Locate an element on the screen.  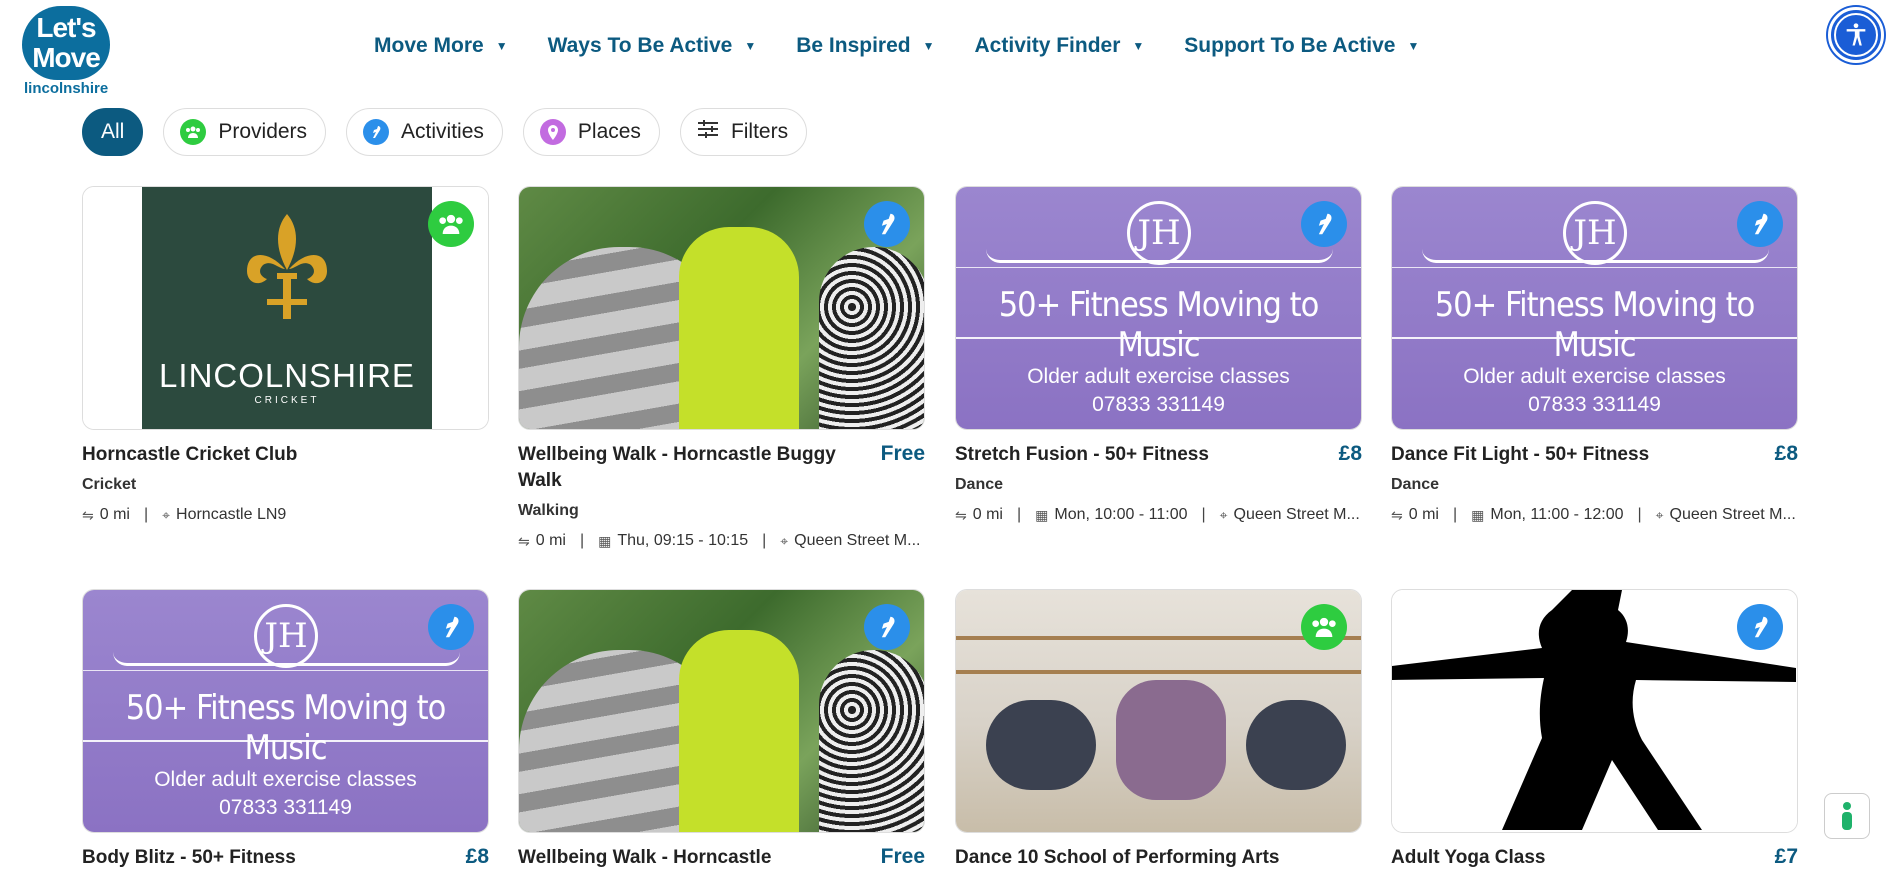
logo-bubble: Let's Move is located at coordinates (66, 43).